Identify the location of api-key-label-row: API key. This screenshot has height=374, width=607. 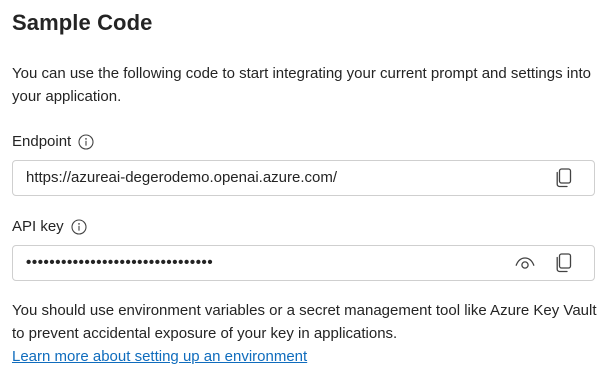
(49, 226).